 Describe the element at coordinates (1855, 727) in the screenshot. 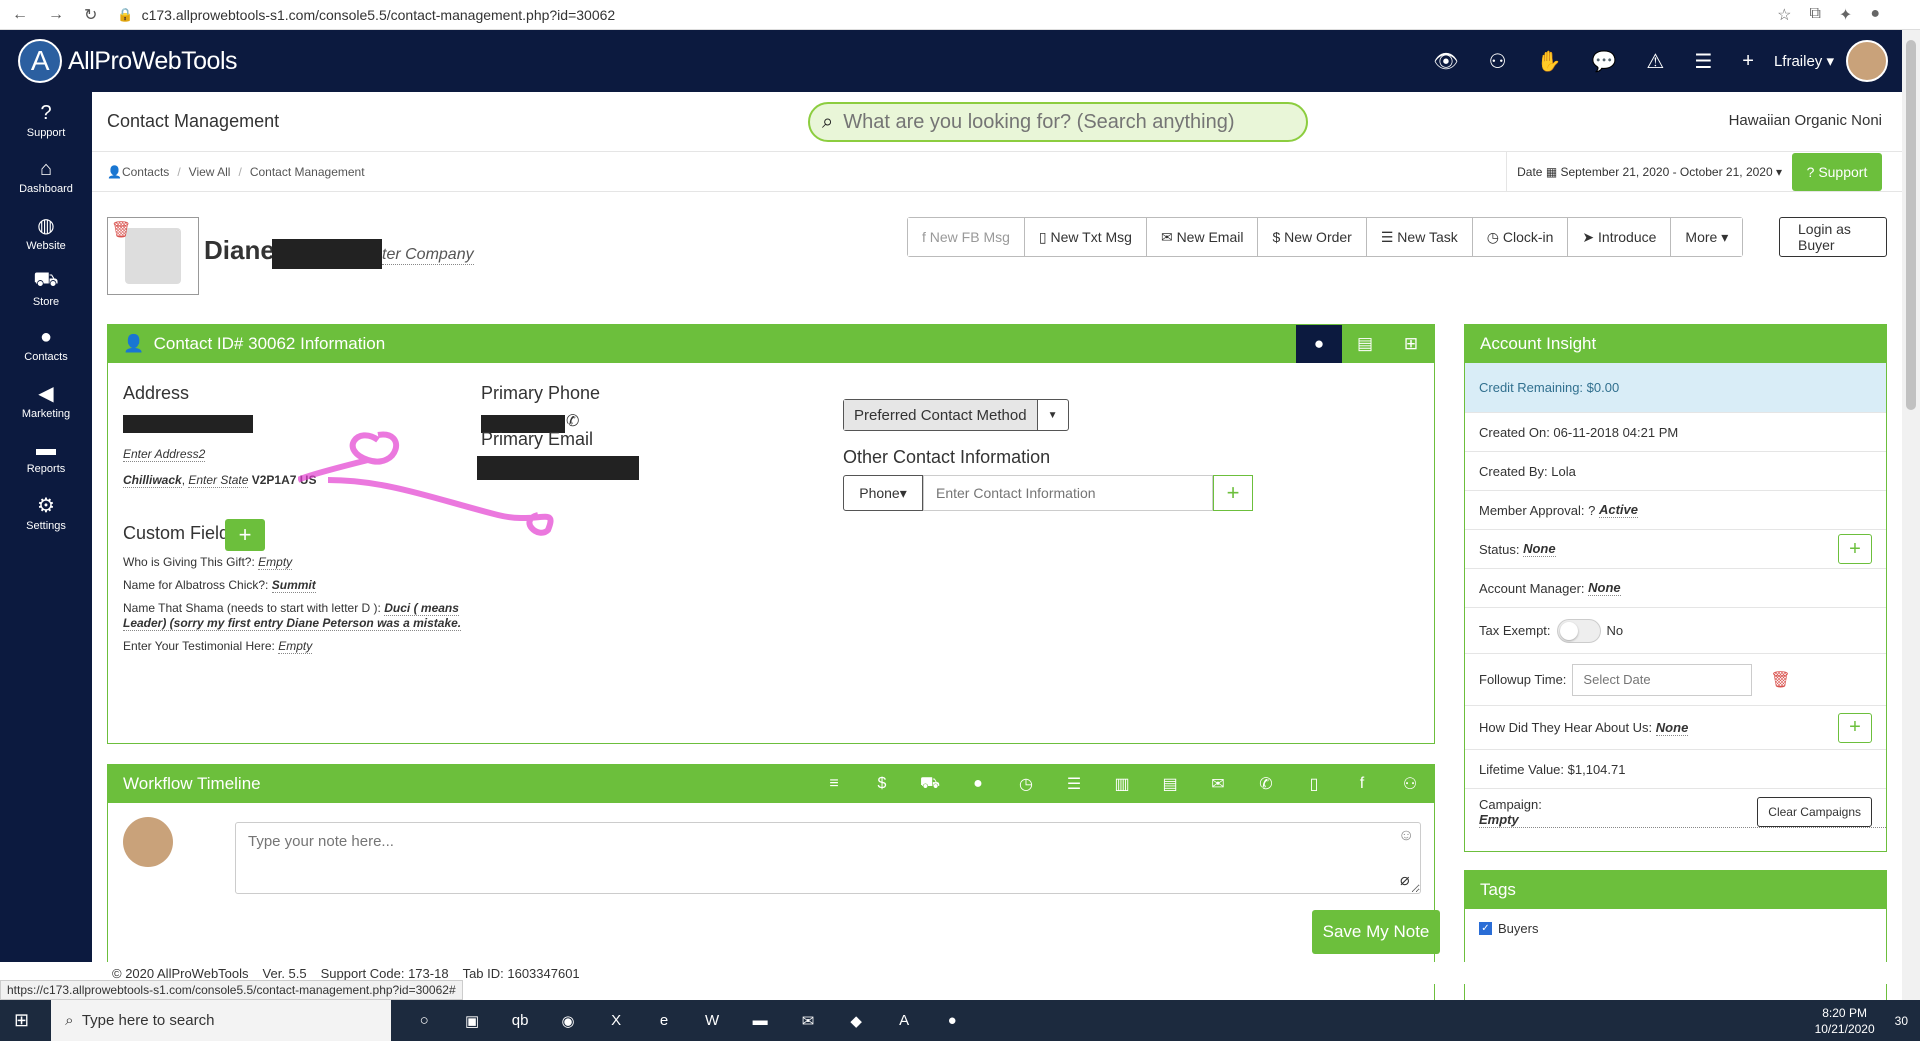

I see `add-source-button: +` at that location.